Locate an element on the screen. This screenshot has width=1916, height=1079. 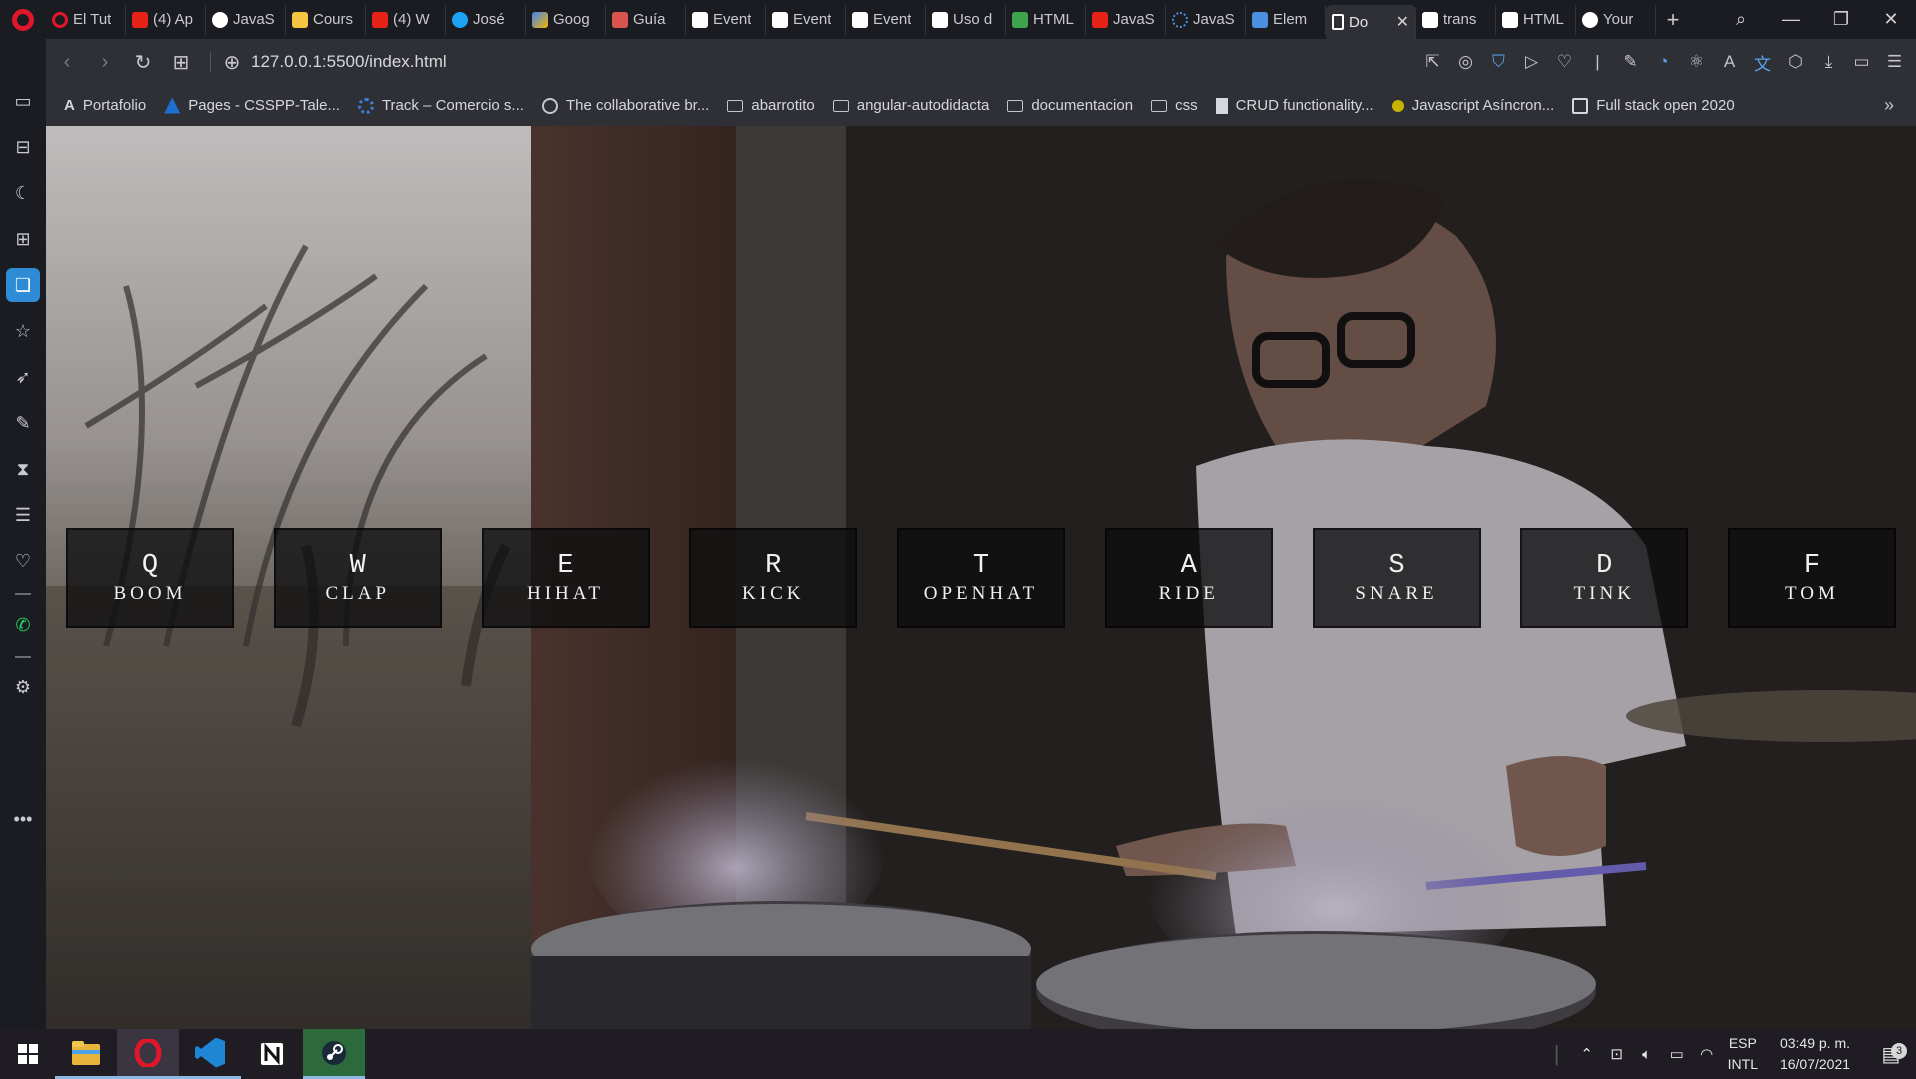
pen-extension-icon: ✎ is located at coordinates (1630, 62).